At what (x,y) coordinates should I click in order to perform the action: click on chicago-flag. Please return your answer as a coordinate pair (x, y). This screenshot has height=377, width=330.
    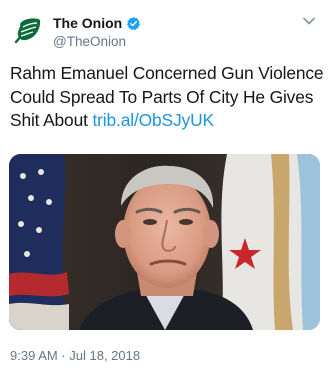
    Looking at the image, I should click on (270, 242).